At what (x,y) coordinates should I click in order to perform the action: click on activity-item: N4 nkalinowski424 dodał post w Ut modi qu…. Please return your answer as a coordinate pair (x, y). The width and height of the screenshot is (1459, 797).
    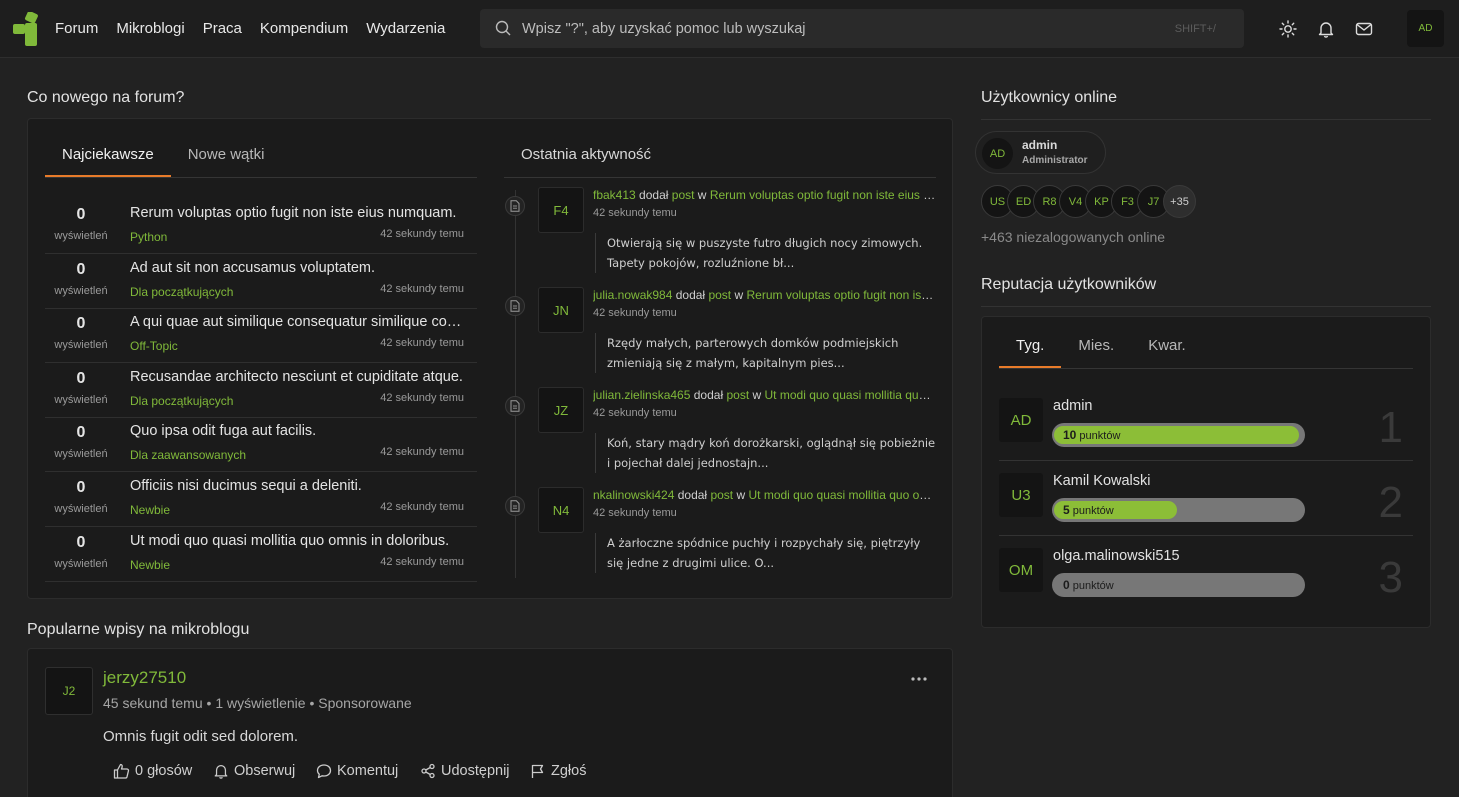
    Looking at the image, I should click on (720, 537).